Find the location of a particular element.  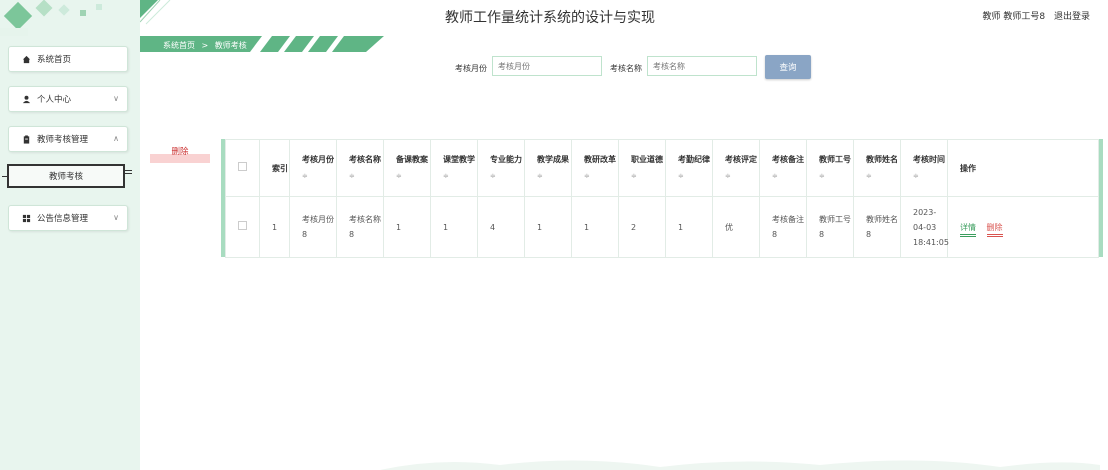

col-header-remark: 考核备注 ≑ is located at coordinates (783, 168).